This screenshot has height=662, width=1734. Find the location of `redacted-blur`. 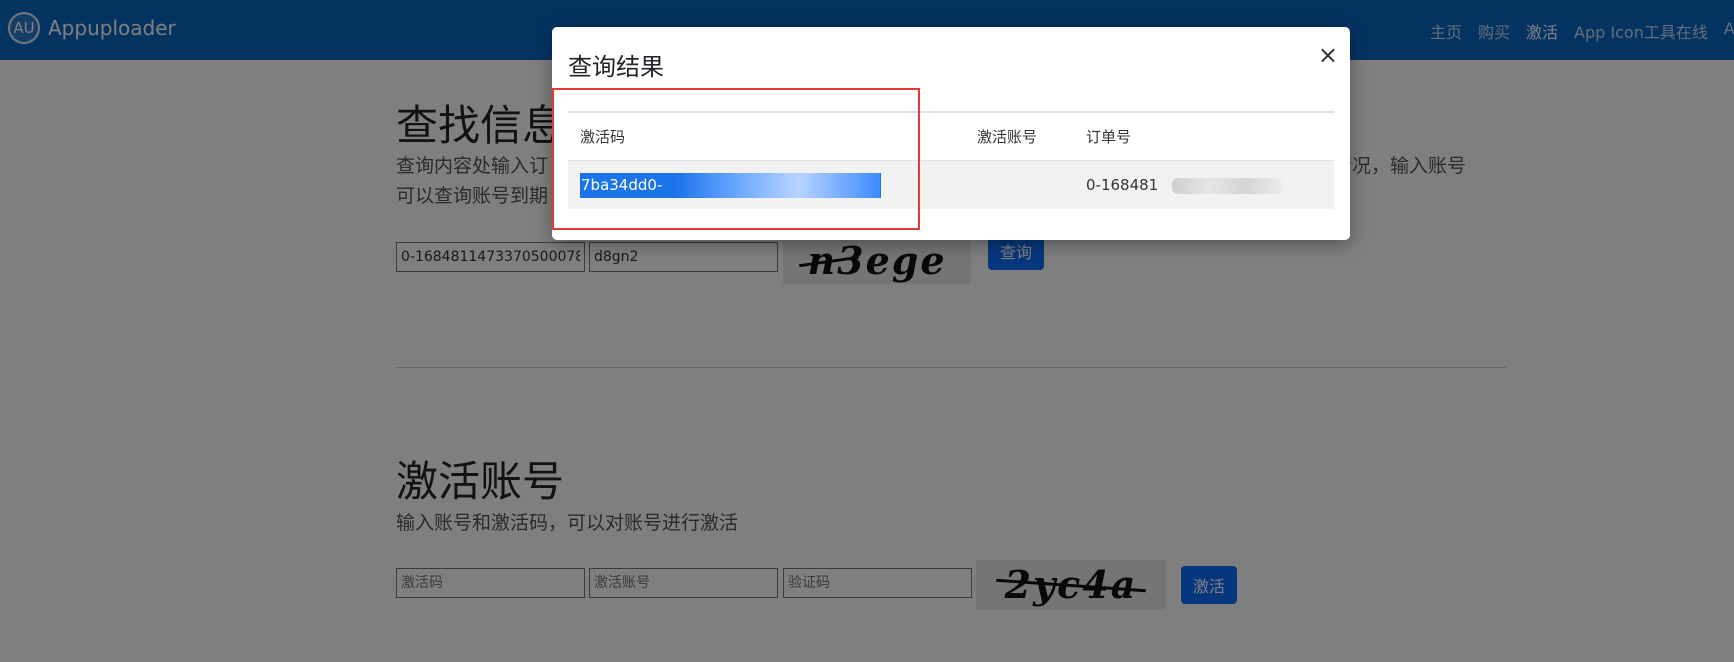

redacted-blur is located at coordinates (1227, 186).